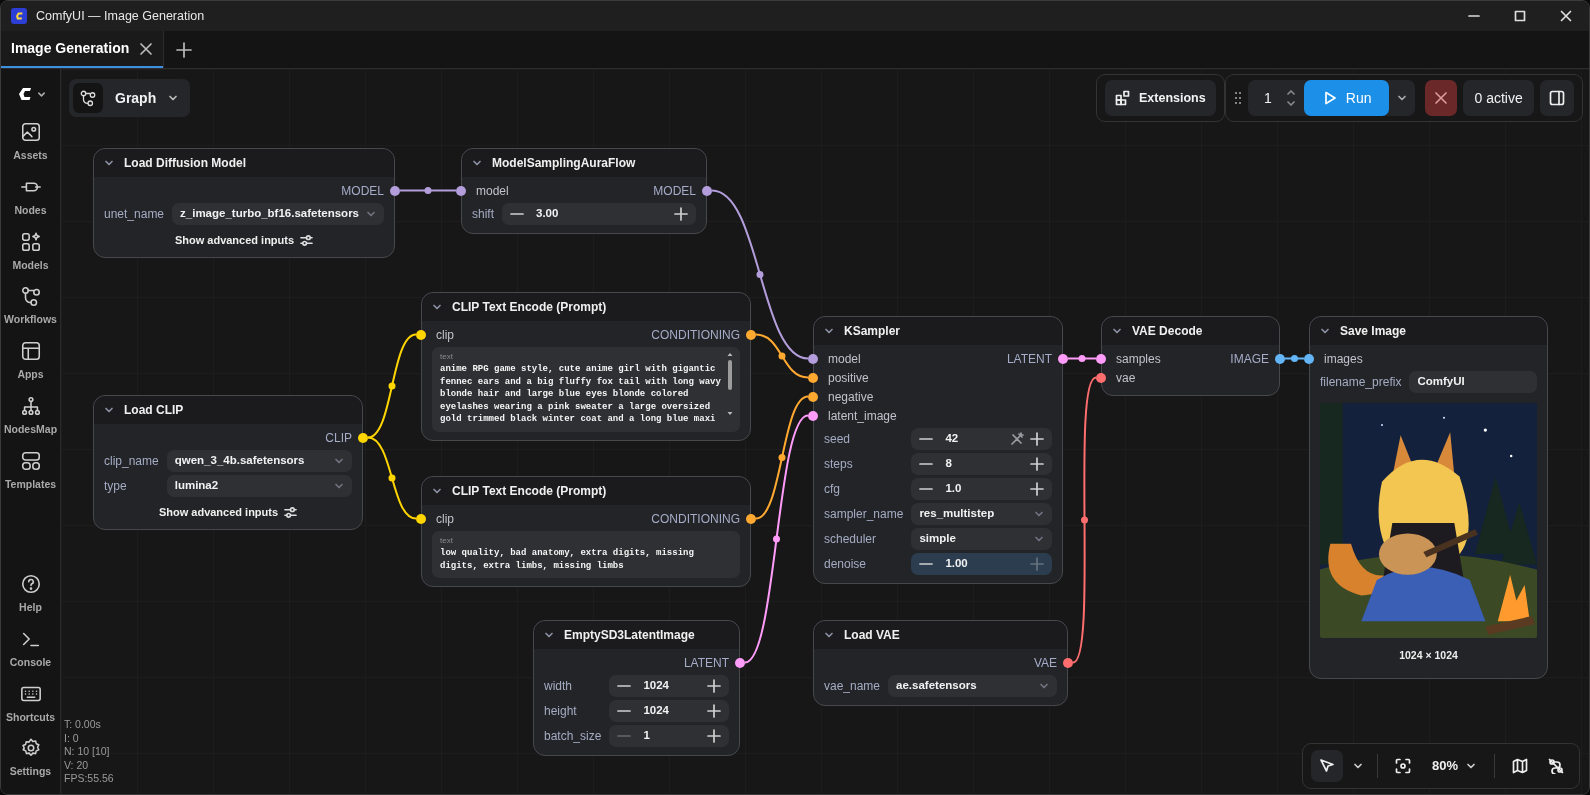 The image size is (1590, 795). I want to click on node-title: CLIP Text Encode (Prompt), so click(529, 307).